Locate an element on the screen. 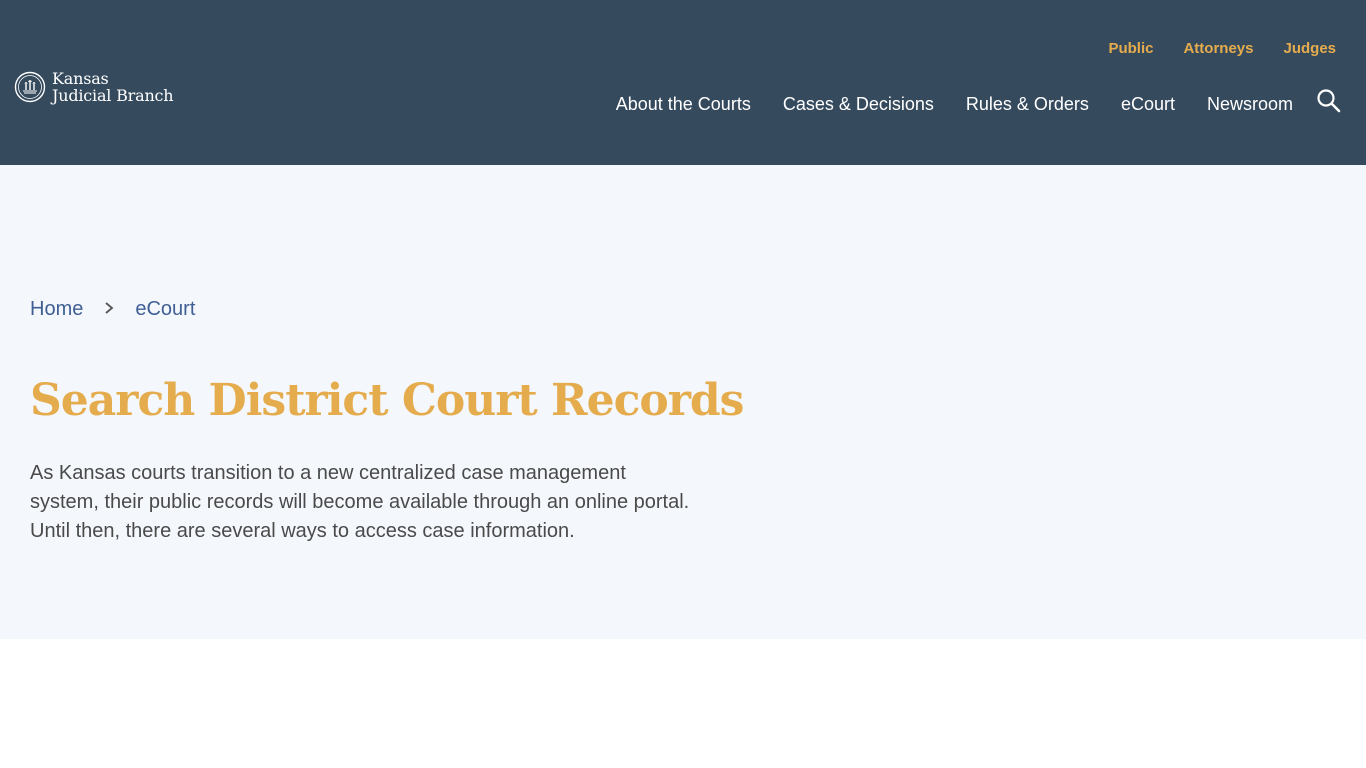  site-name: Kansas Judicial Branch is located at coordinates (113, 87).